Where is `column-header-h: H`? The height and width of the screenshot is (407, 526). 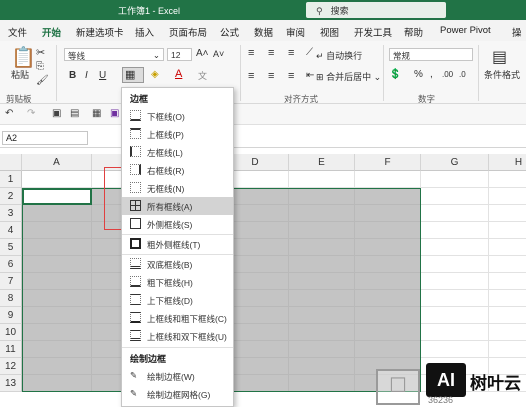 column-header-h: H is located at coordinates (507, 162).